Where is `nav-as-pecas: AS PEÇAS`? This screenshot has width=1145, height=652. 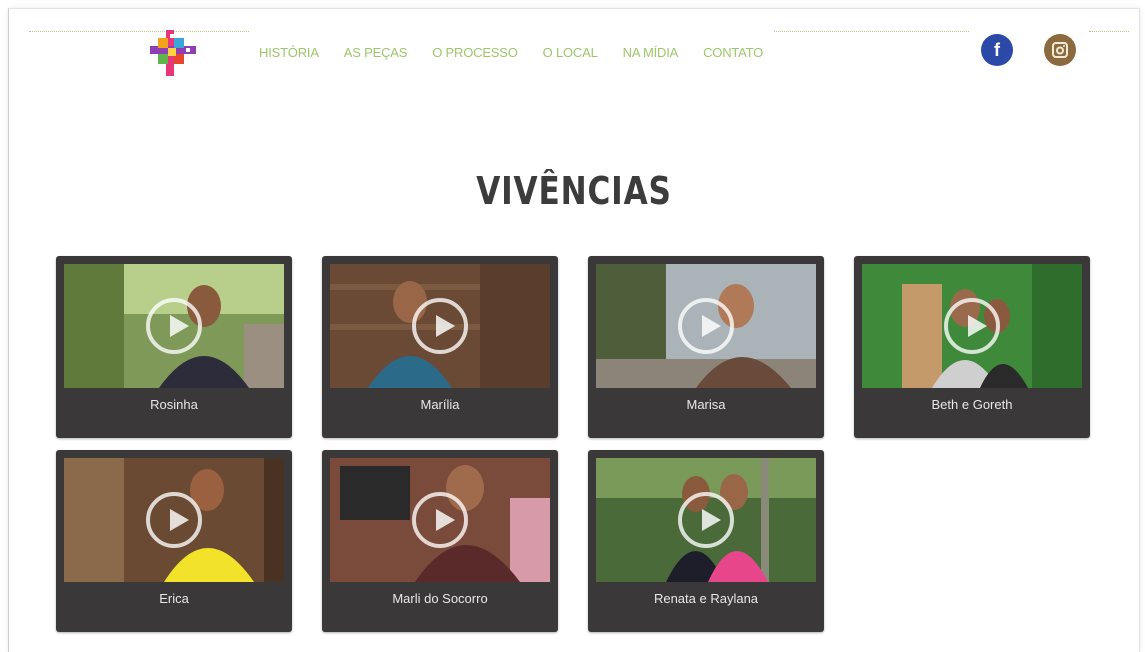
nav-as-pecas: AS PEÇAS is located at coordinates (376, 52).